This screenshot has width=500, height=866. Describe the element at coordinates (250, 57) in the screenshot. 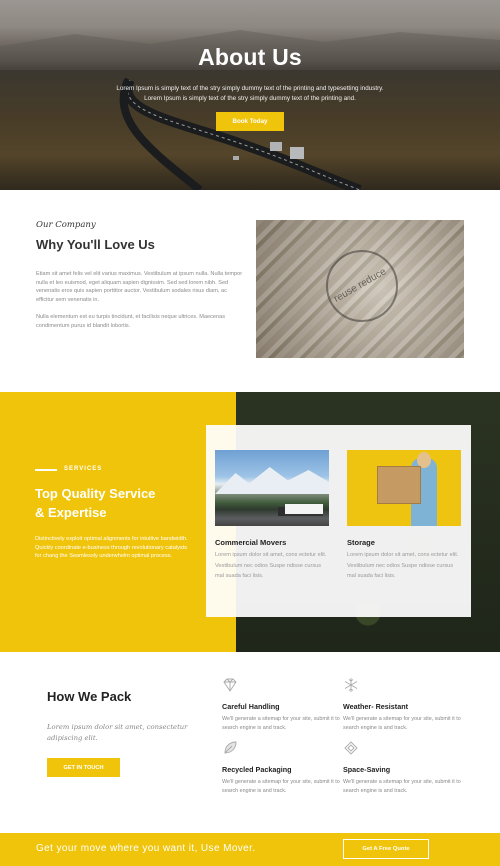

I see `page-title: About Us` at that location.